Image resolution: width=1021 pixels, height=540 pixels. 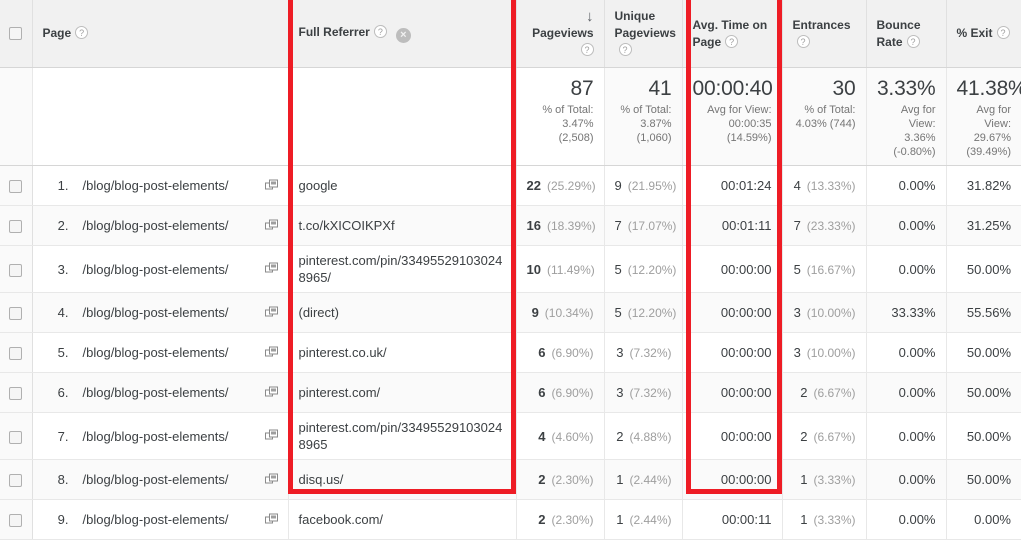 What do you see at coordinates (334, 32) in the screenshot?
I see `column-header-full-referrer-label: Full Referrer` at bounding box center [334, 32].